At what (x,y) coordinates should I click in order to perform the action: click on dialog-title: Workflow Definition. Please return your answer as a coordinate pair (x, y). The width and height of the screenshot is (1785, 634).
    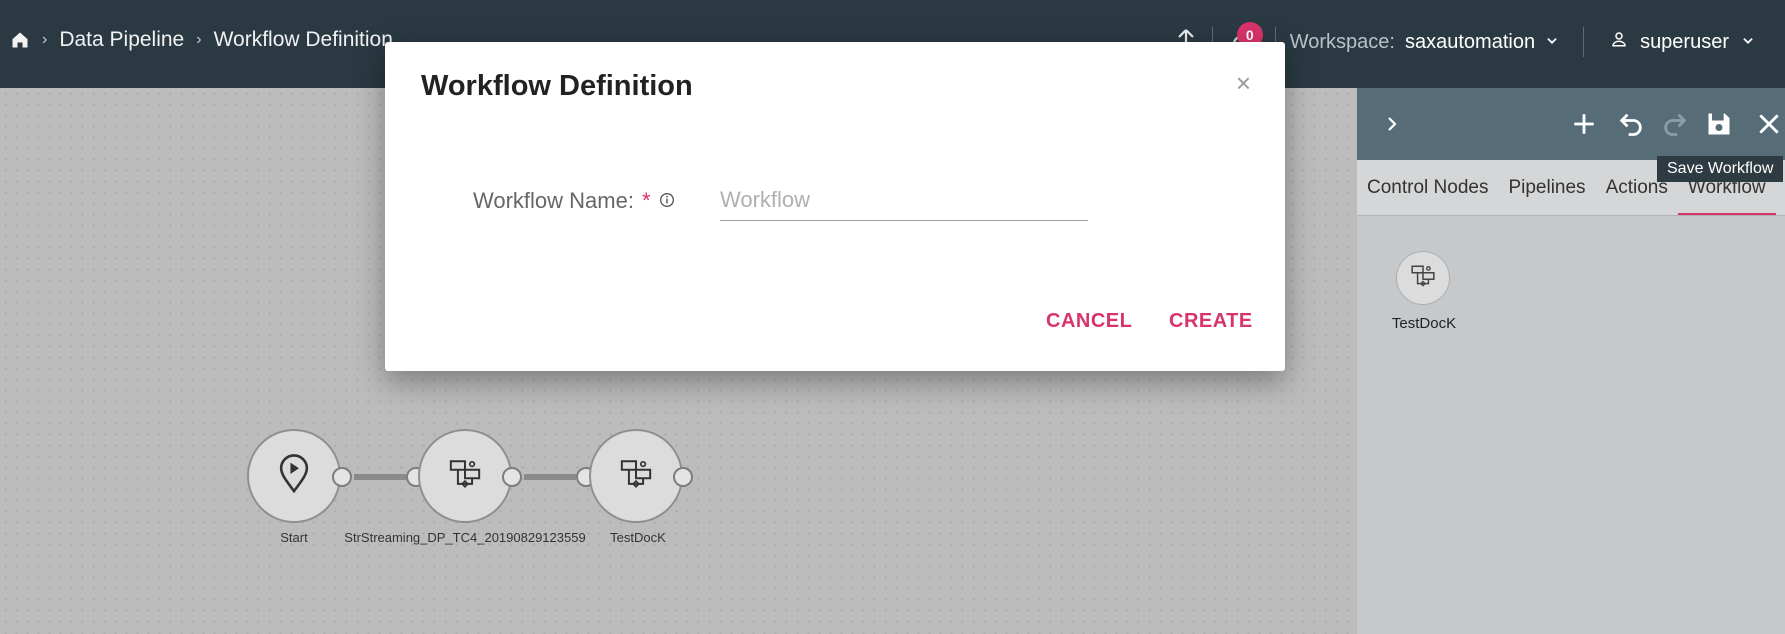
    Looking at the image, I should click on (557, 86).